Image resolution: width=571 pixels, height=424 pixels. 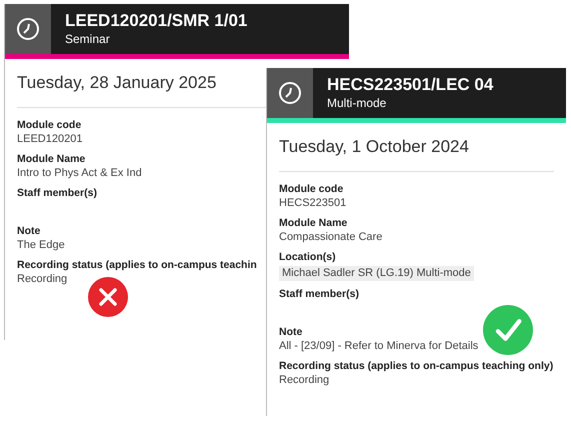 I want to click on event-code: LEED120201/SMR 1/01, so click(x=156, y=21).